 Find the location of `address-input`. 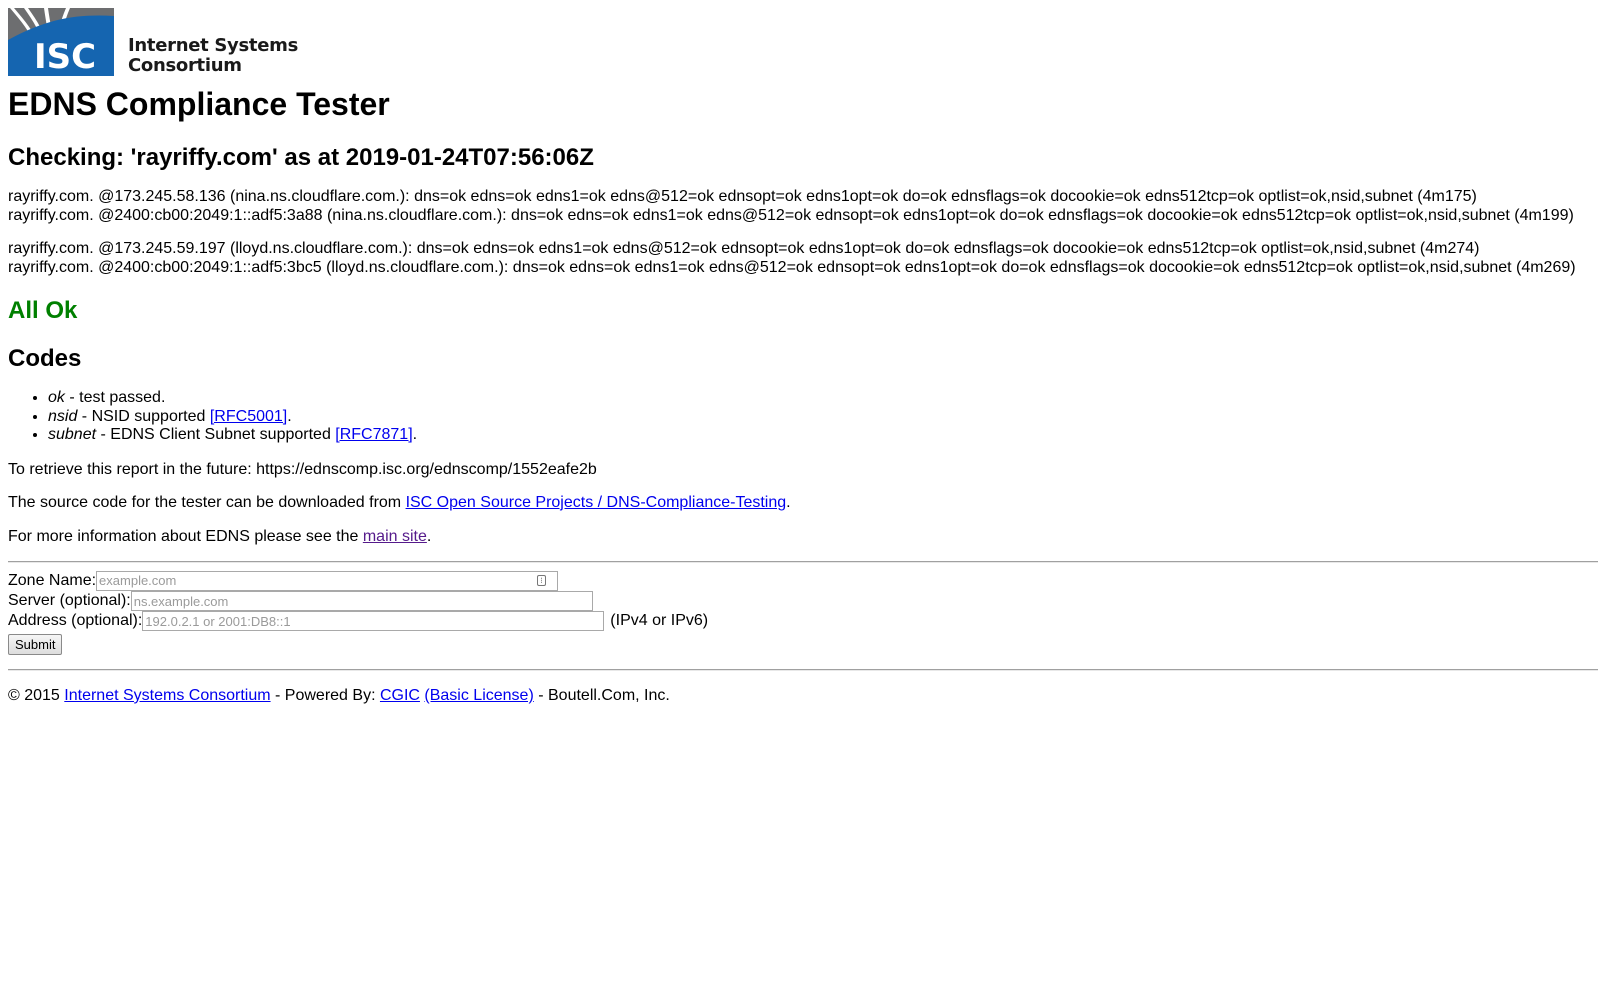

address-input is located at coordinates (373, 621).